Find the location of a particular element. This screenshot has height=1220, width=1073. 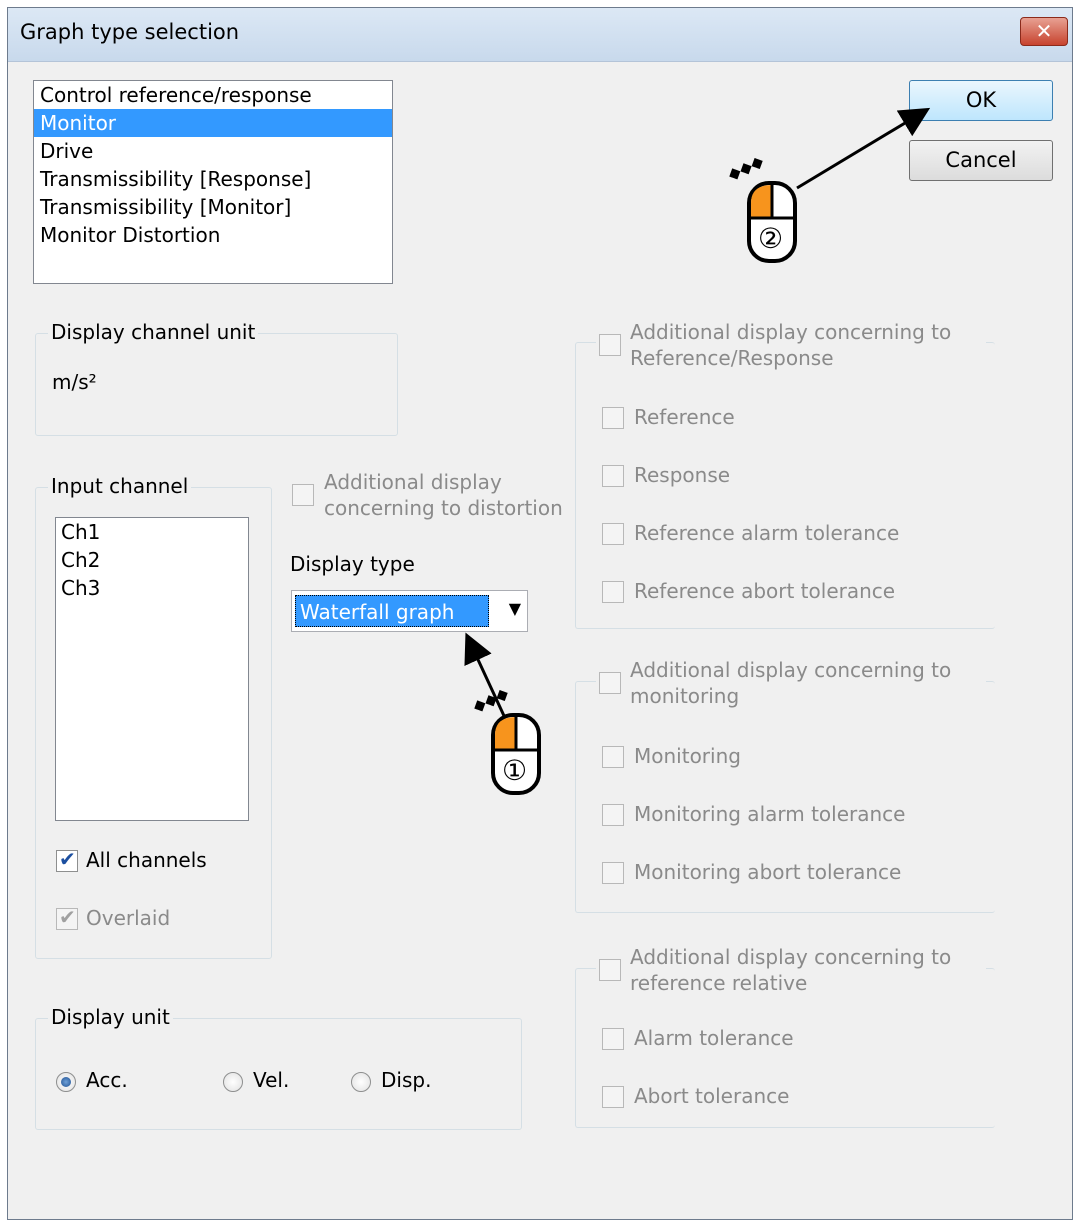

mouse-click-icon-2: ② is located at coordinates (773, 223).